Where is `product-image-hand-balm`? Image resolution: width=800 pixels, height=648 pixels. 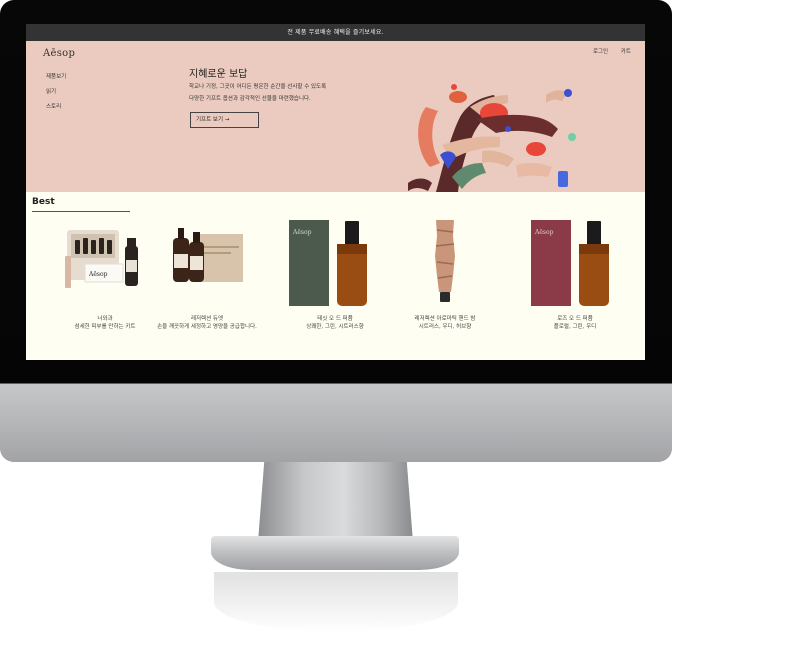
product-image-hand-balm is located at coordinates (445, 261).